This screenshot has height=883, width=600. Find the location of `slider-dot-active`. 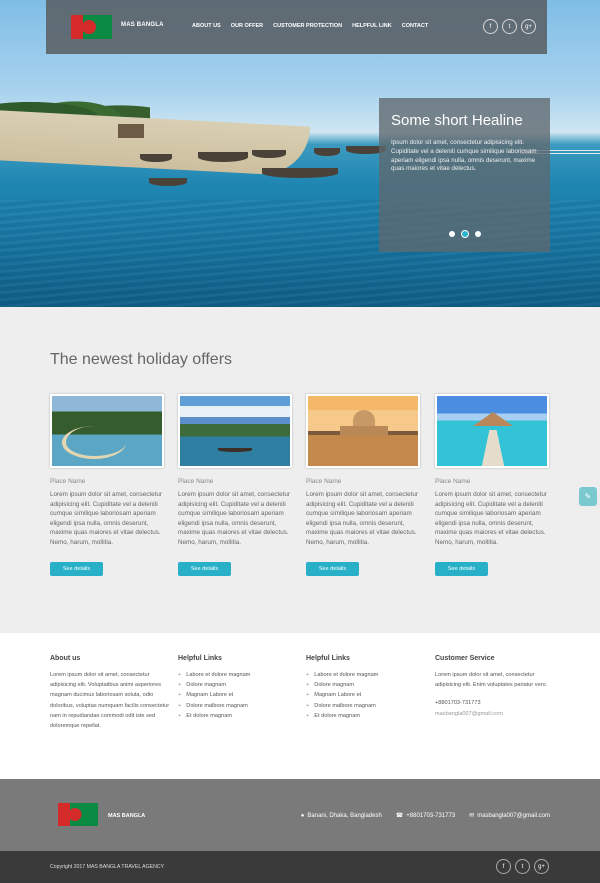

slider-dot-active is located at coordinates (464, 234).